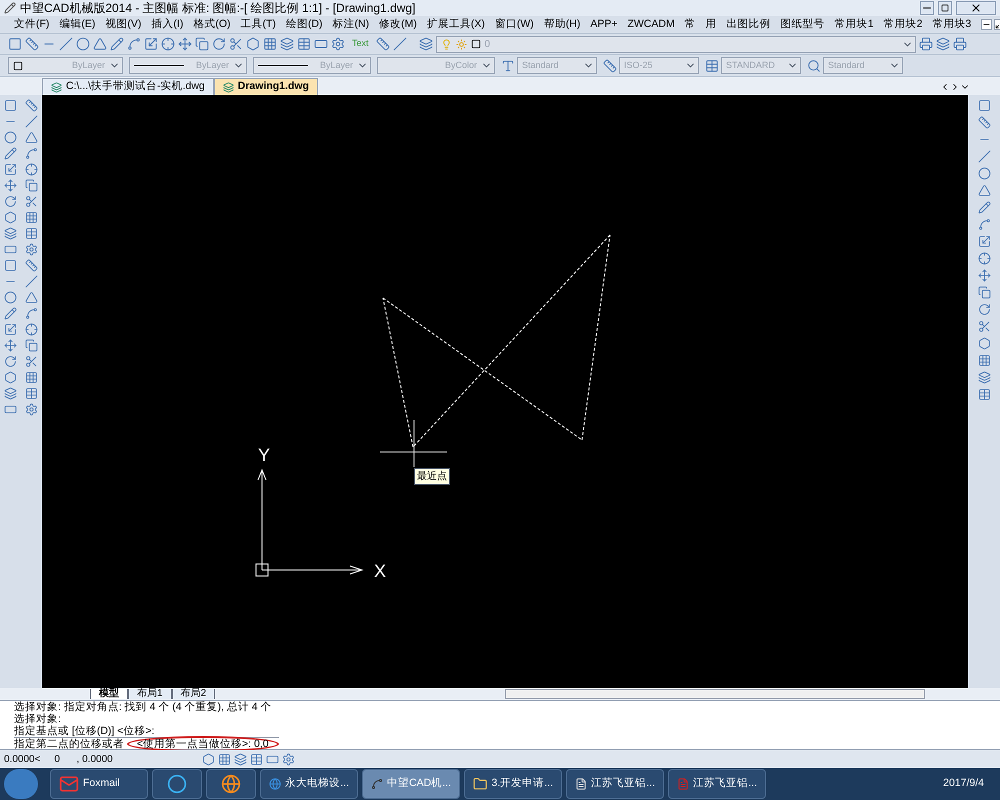 This screenshot has width=1000, height=800. I want to click on menu-item: 常用块1, so click(854, 24).